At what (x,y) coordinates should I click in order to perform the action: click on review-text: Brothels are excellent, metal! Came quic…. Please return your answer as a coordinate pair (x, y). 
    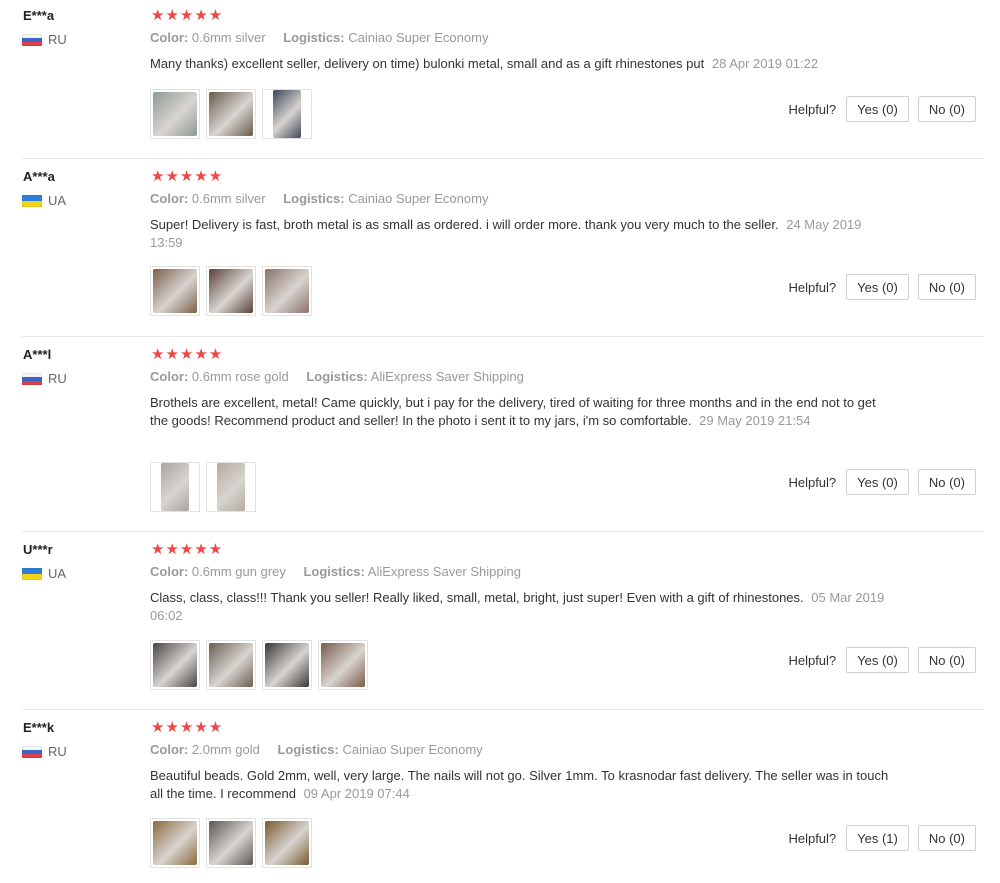
    Looking at the image, I should click on (520, 412).